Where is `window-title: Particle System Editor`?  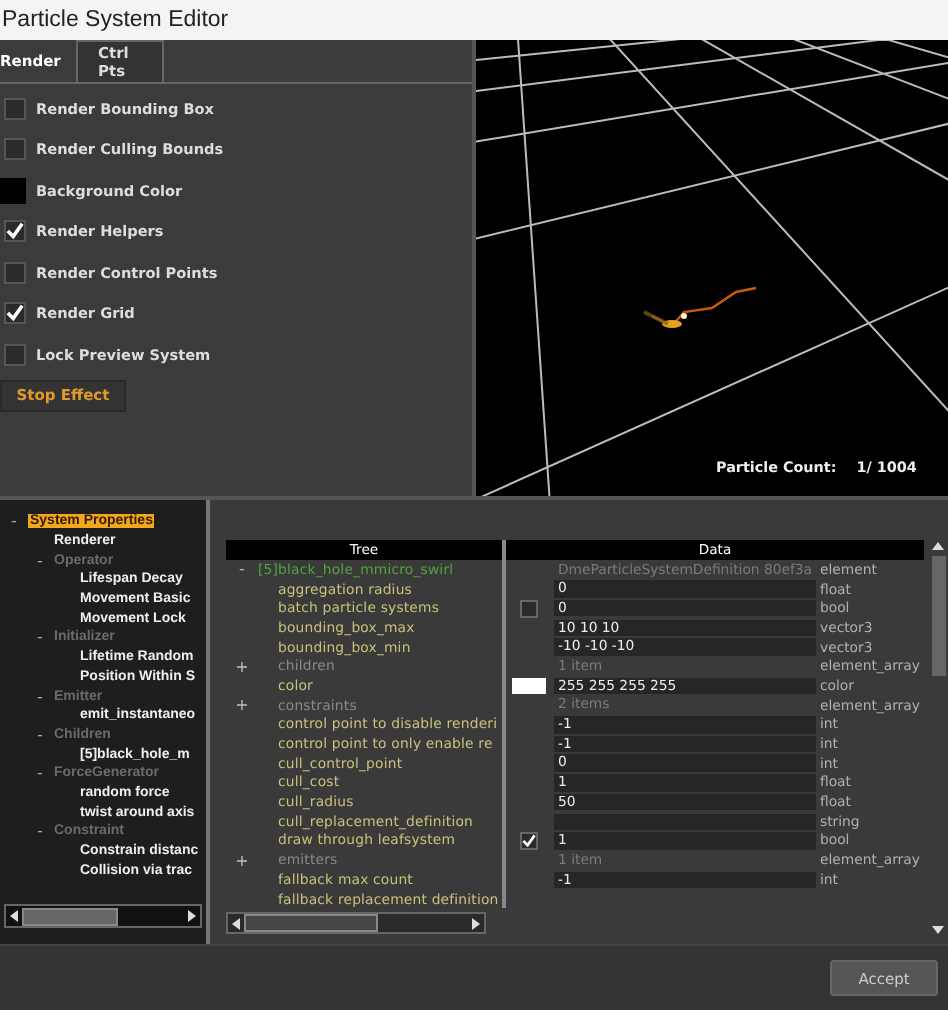 window-title: Particle System Editor is located at coordinates (115, 20).